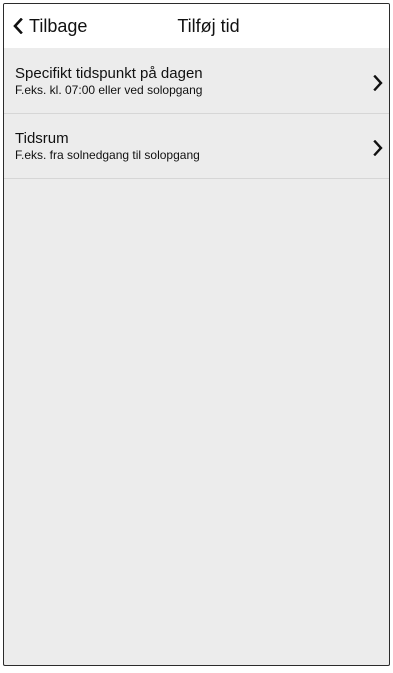 The image size is (393, 673). Describe the element at coordinates (107, 154) in the screenshot. I see `option-subtitle: F.eks. fra solnedgang til solopgang` at that location.